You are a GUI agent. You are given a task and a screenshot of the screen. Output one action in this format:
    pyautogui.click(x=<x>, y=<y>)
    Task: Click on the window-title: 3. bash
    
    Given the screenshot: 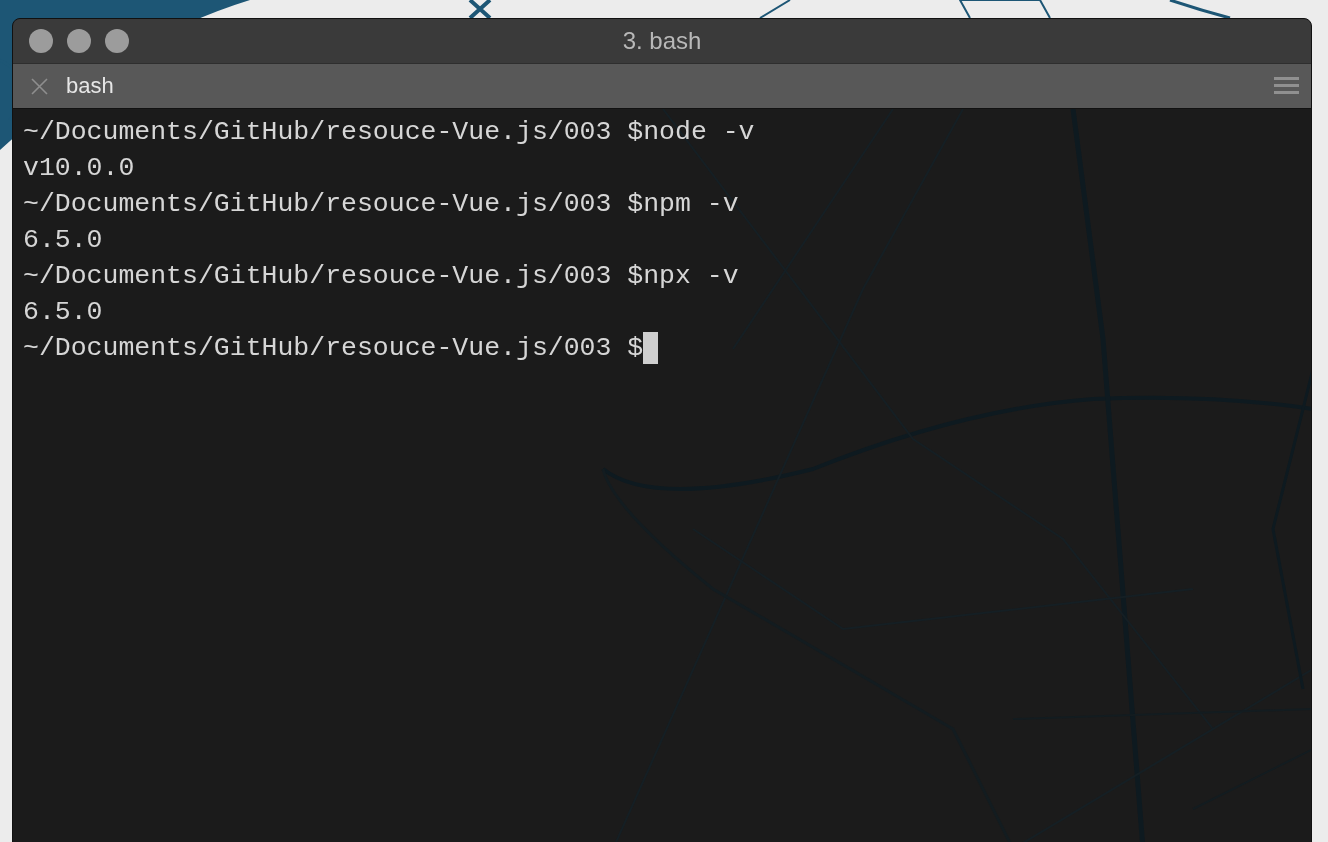 What is the action you would take?
    pyautogui.click(x=662, y=40)
    